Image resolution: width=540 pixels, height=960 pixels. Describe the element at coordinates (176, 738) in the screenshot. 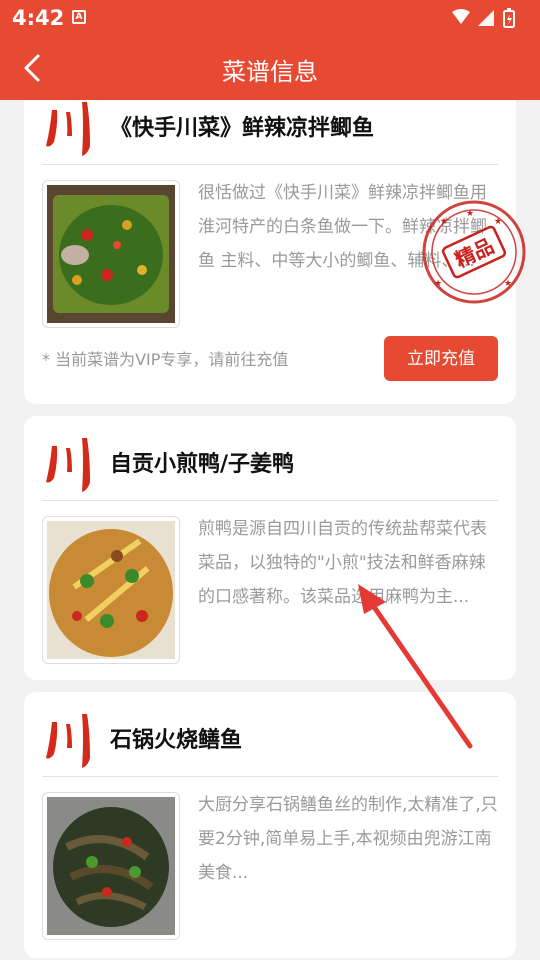

I see `recipe-title: 石锅火烧鳝鱼` at that location.